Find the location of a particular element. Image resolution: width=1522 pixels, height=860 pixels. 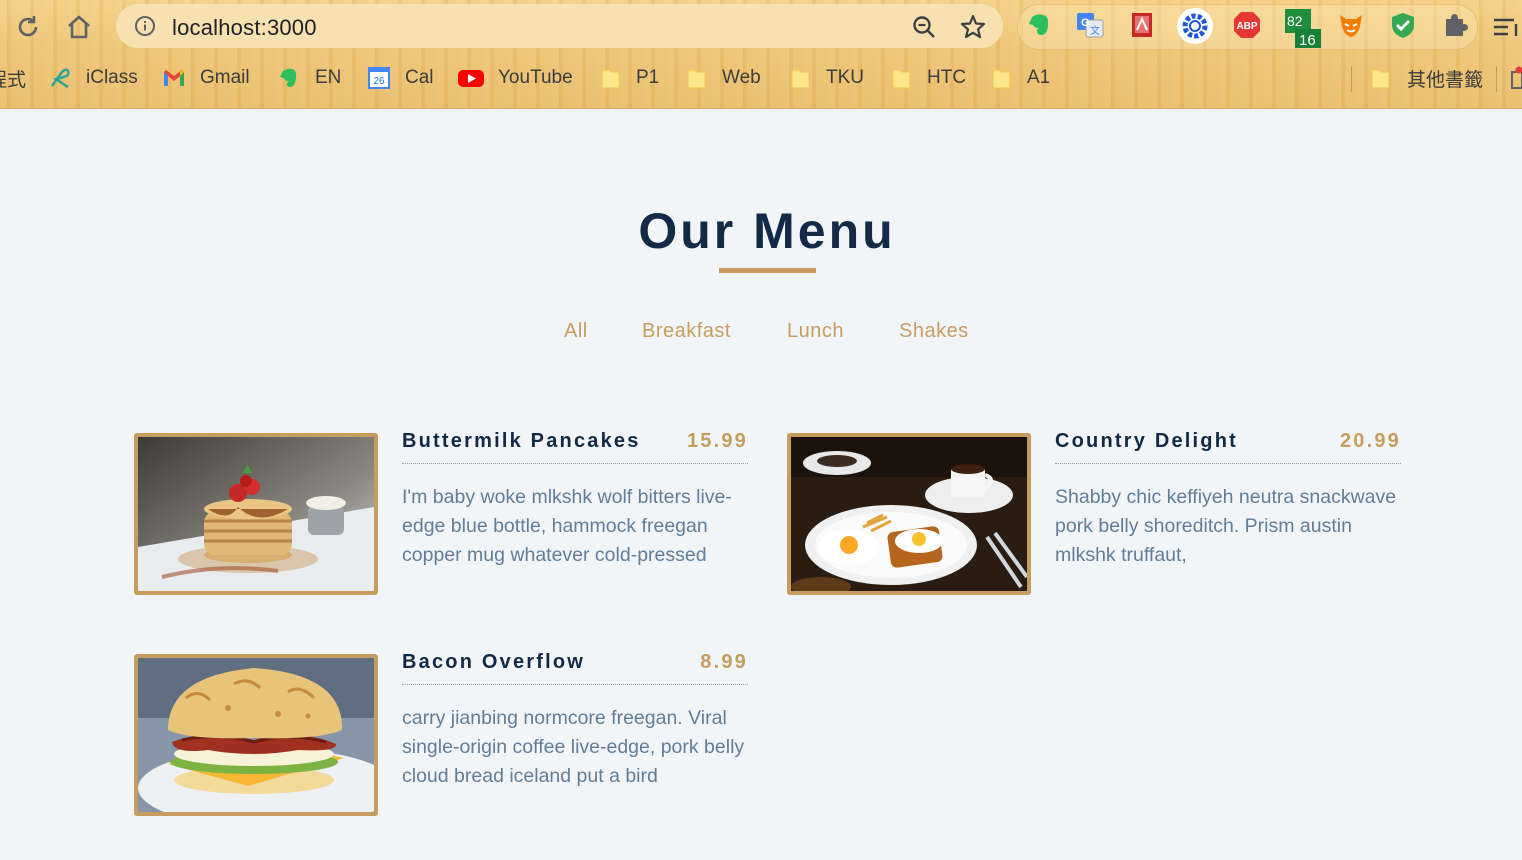

menu-item-price: 15.99 is located at coordinates (717, 441).